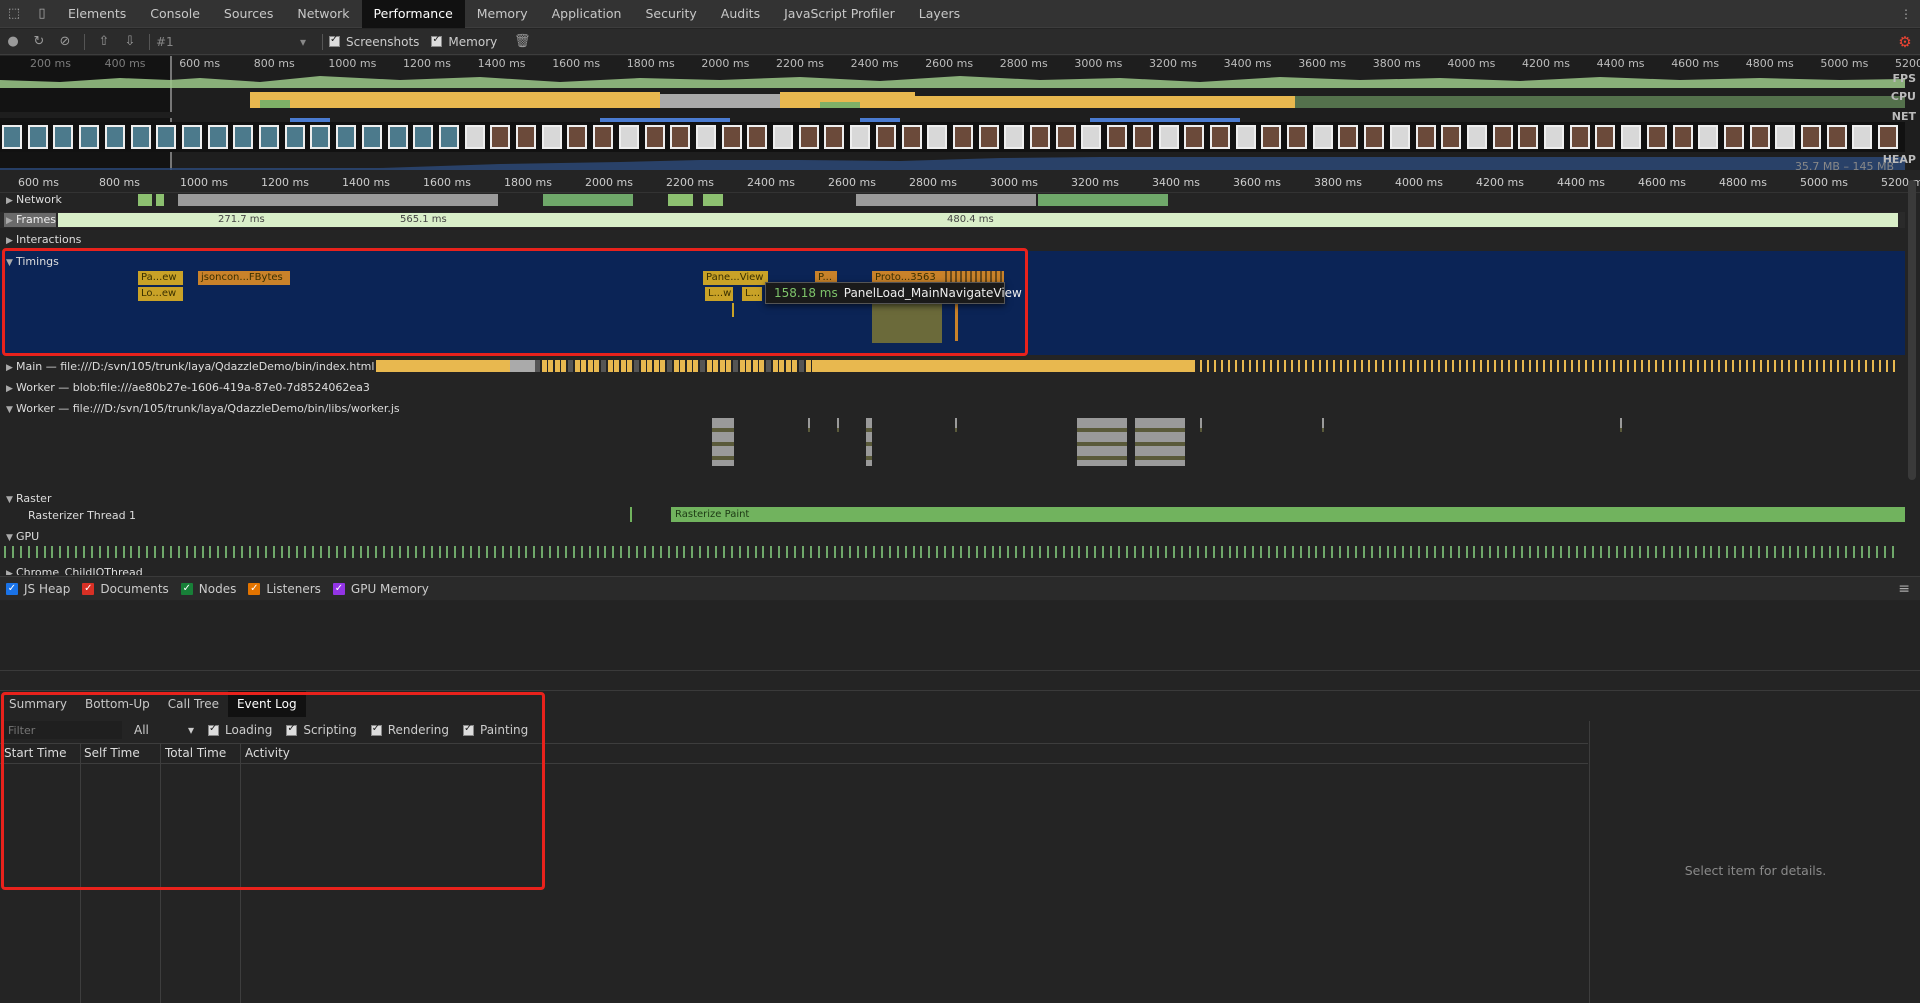 The image size is (1920, 1003). I want to click on frames-track: ▶ Frames 271.7 ms 565.1 ms 480.4 ms, so click(952, 220).